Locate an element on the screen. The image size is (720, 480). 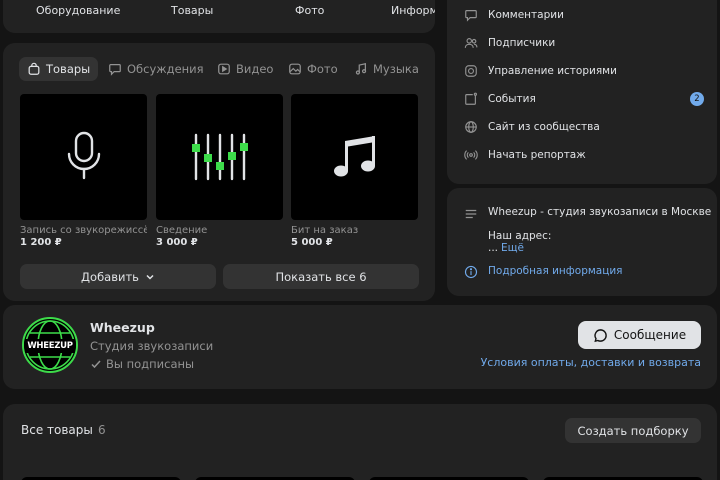
add-button-label: Добавить is located at coordinates (110, 276).